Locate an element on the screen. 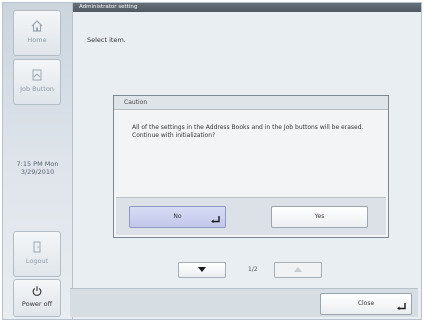 The width and height of the screenshot is (425, 322). close-button: Close is located at coordinates (366, 304).